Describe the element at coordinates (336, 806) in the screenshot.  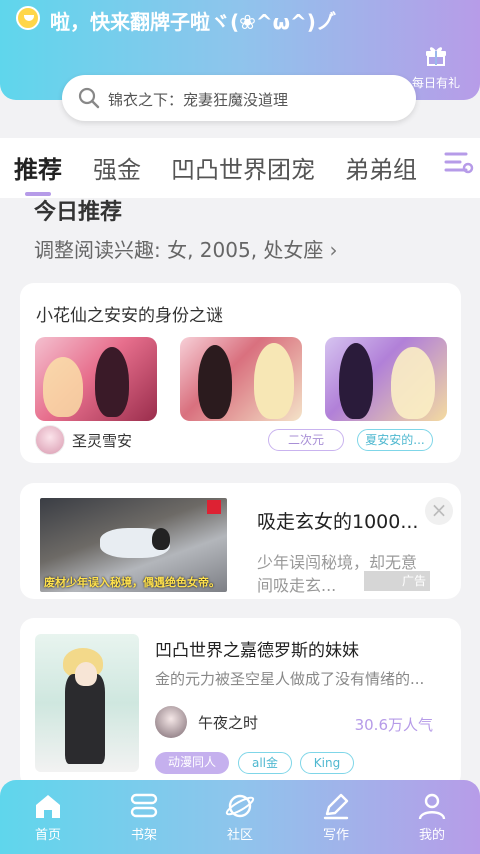
I see `pen-icon` at that location.